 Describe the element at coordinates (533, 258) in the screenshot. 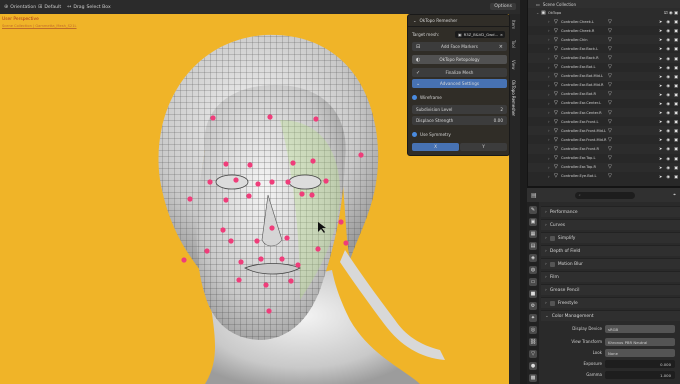

I see `scene-tab-icon: ◈` at that location.